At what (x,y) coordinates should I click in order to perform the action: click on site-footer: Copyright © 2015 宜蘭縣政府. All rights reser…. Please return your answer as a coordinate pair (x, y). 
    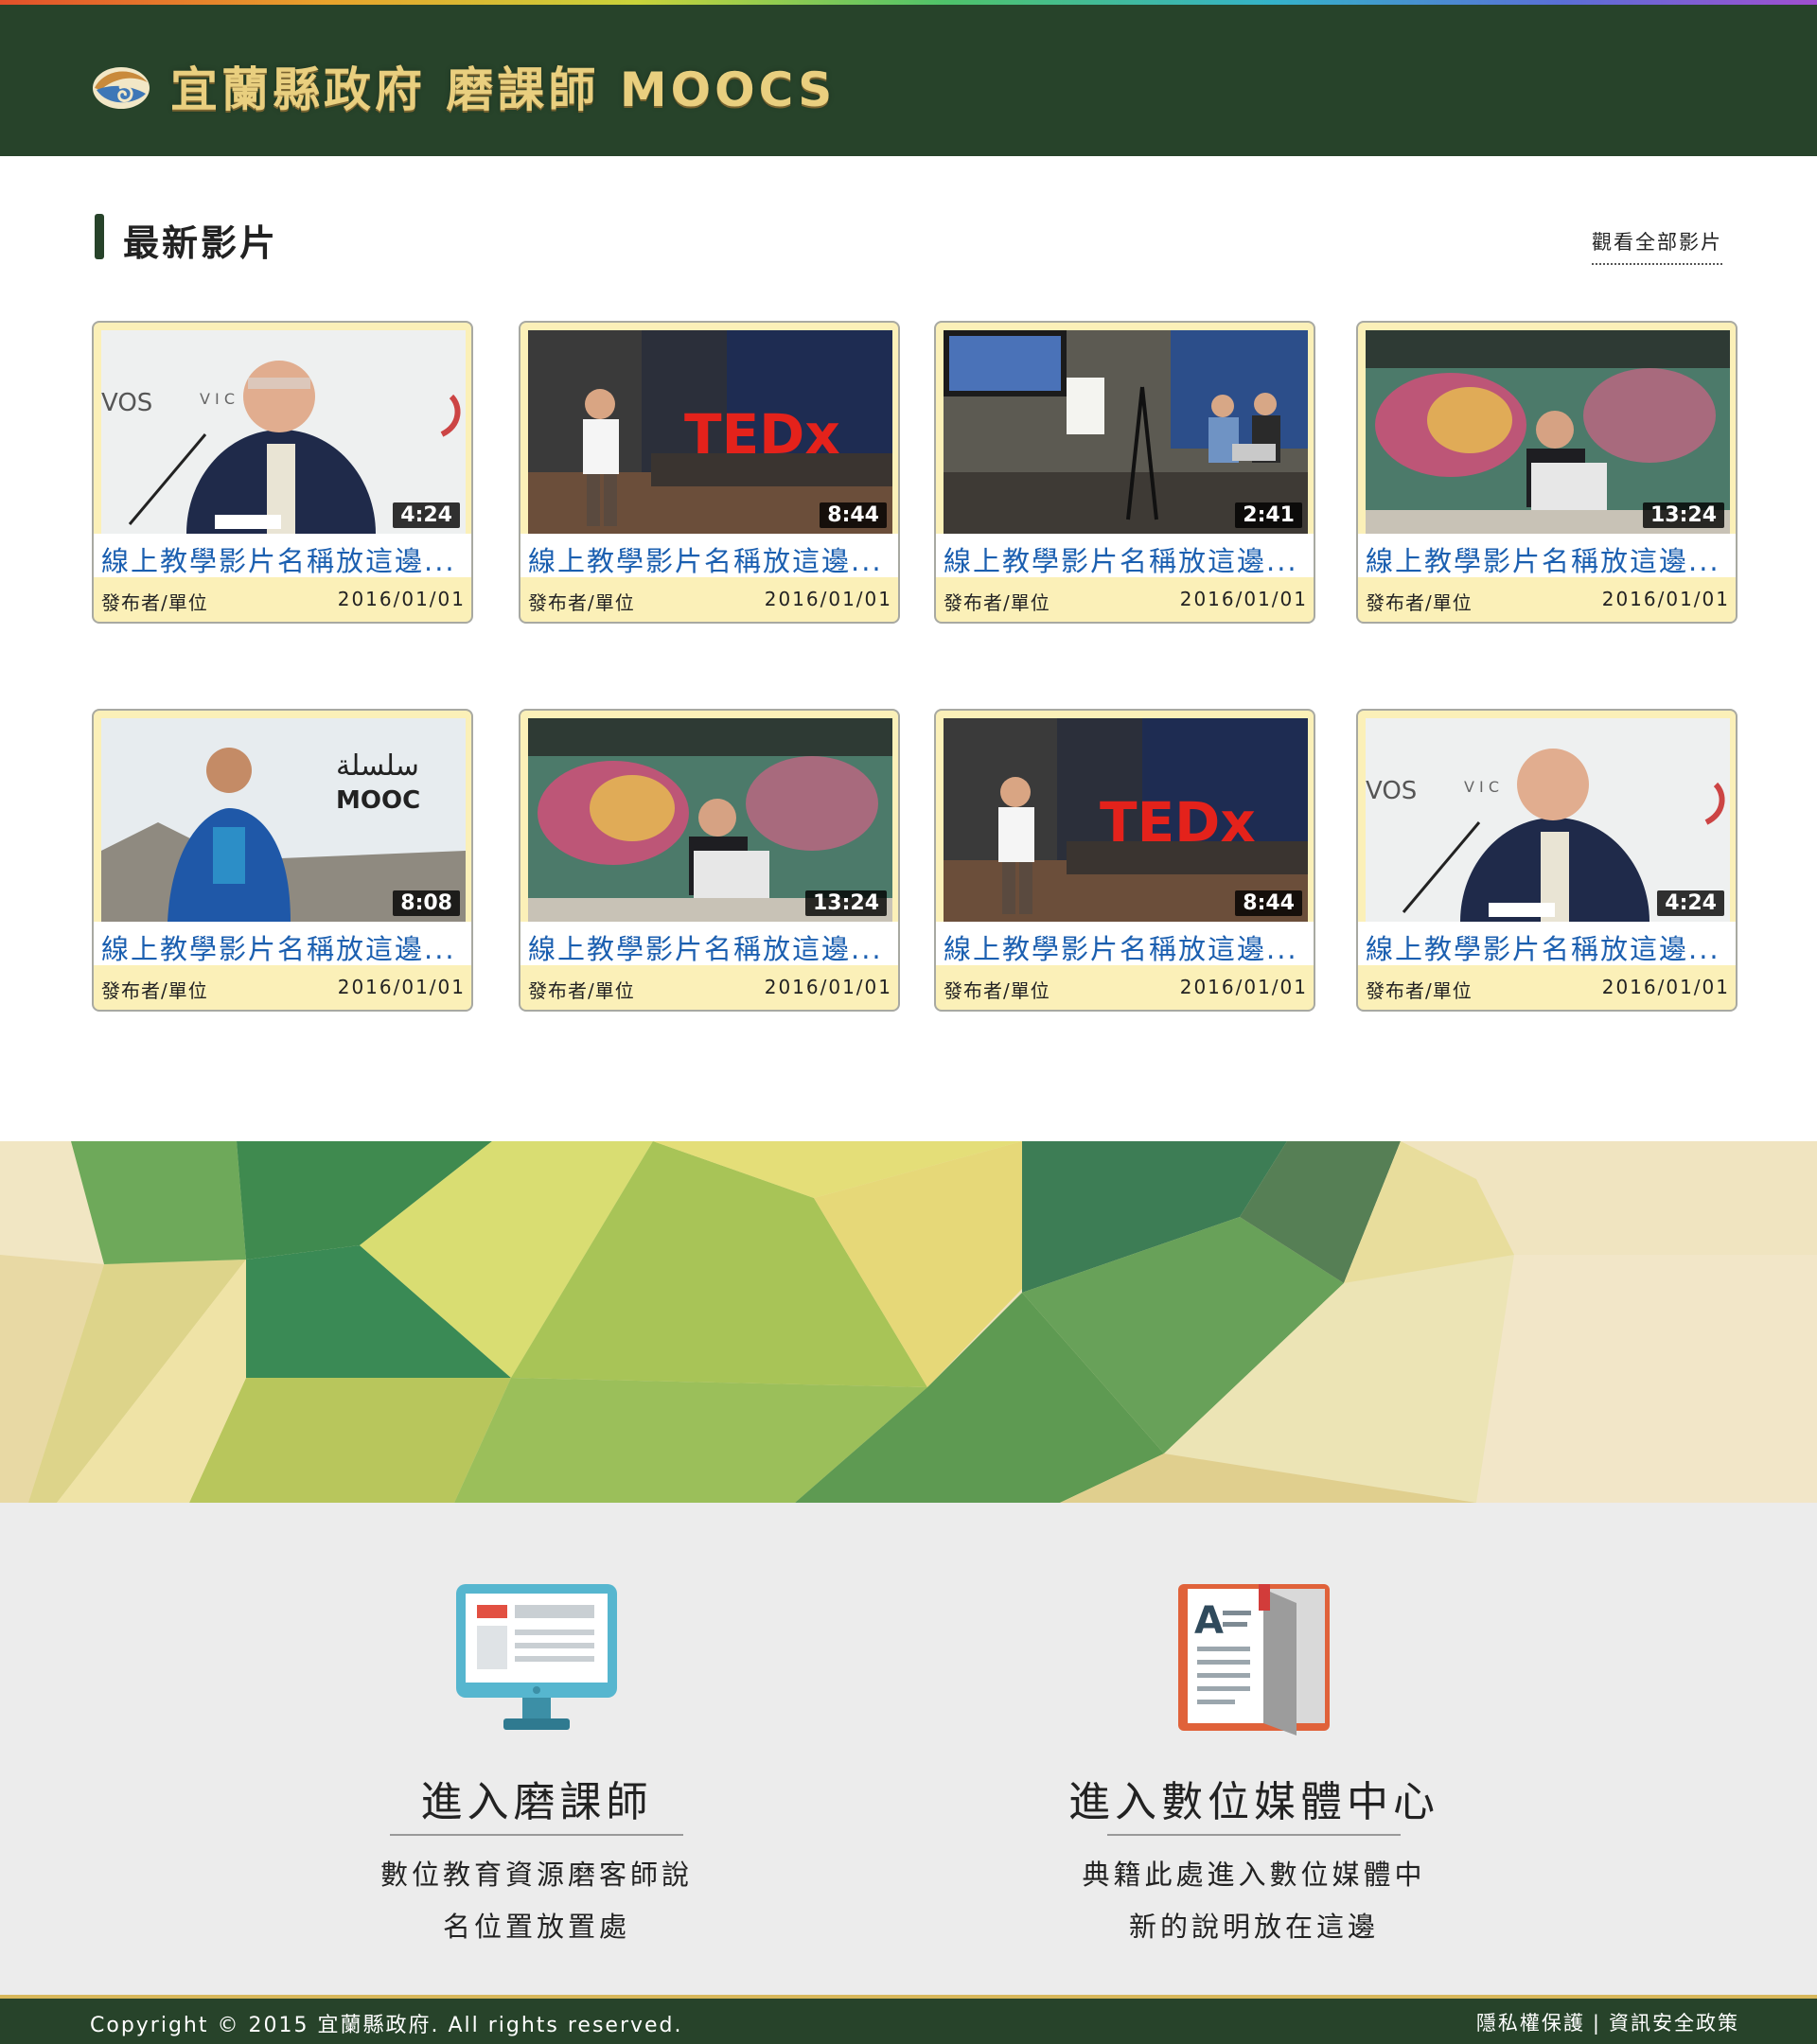
    Looking at the image, I should click on (908, 2019).